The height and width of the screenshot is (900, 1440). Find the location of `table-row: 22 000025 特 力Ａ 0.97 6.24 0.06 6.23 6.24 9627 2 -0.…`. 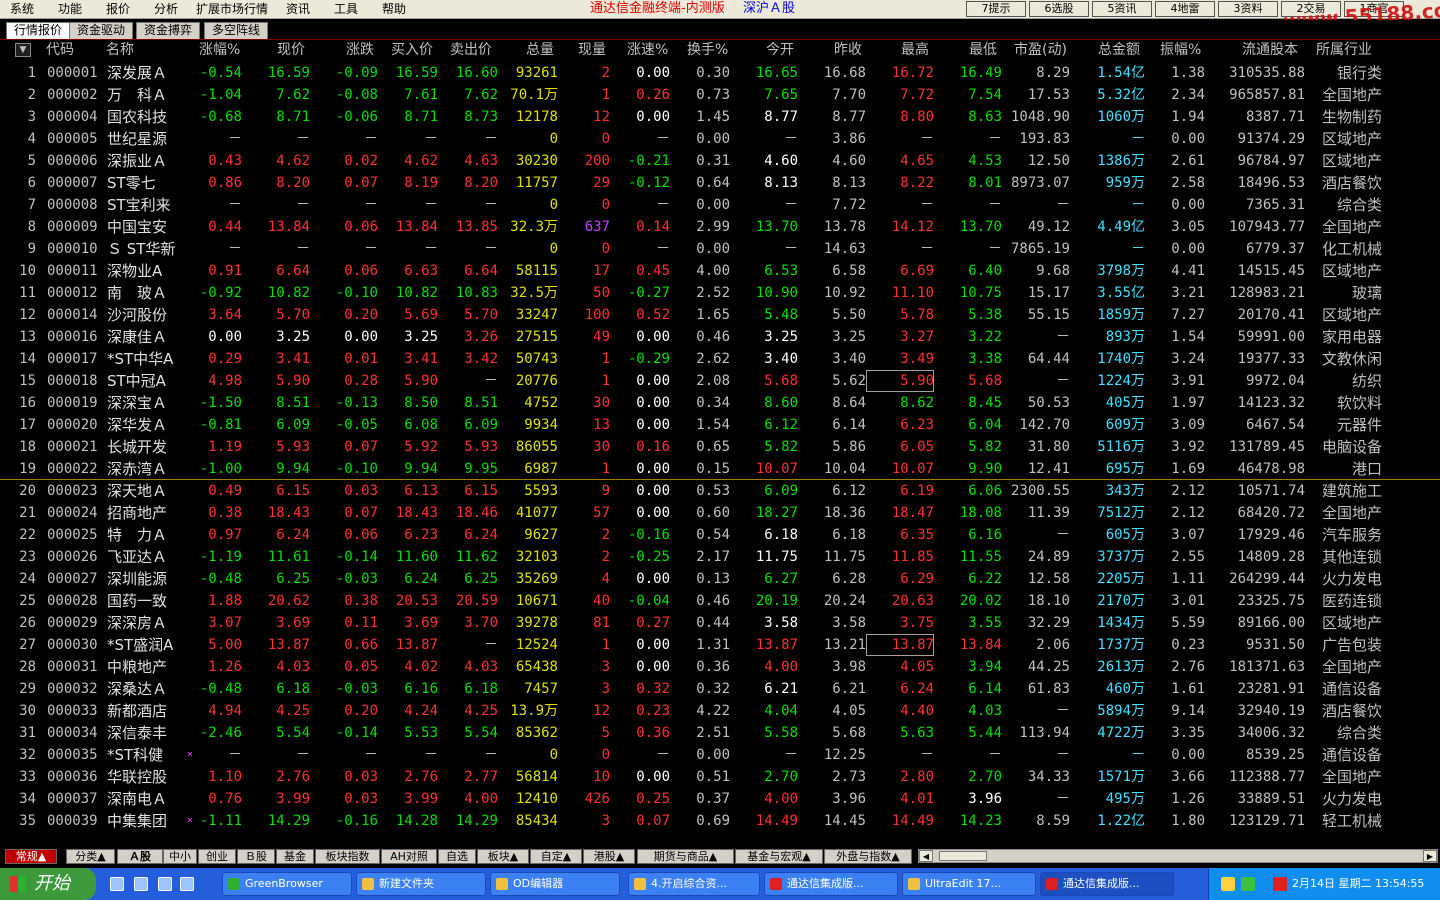

table-row: 22 000025 特 力Ａ 0.97 6.24 0.06 6.23 6.24 9627 2 -0.… is located at coordinates (720, 535).